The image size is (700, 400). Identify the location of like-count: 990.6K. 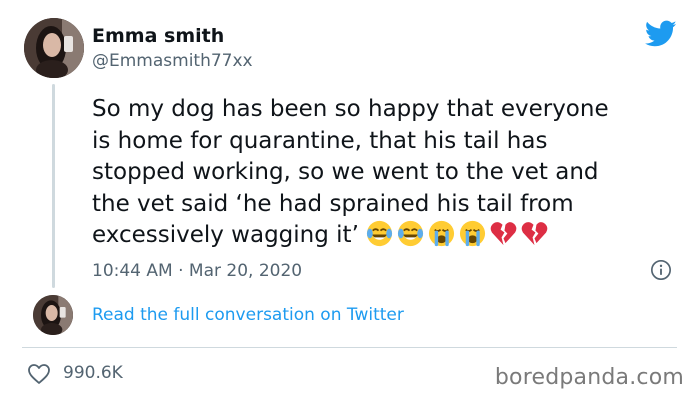
(93, 373).